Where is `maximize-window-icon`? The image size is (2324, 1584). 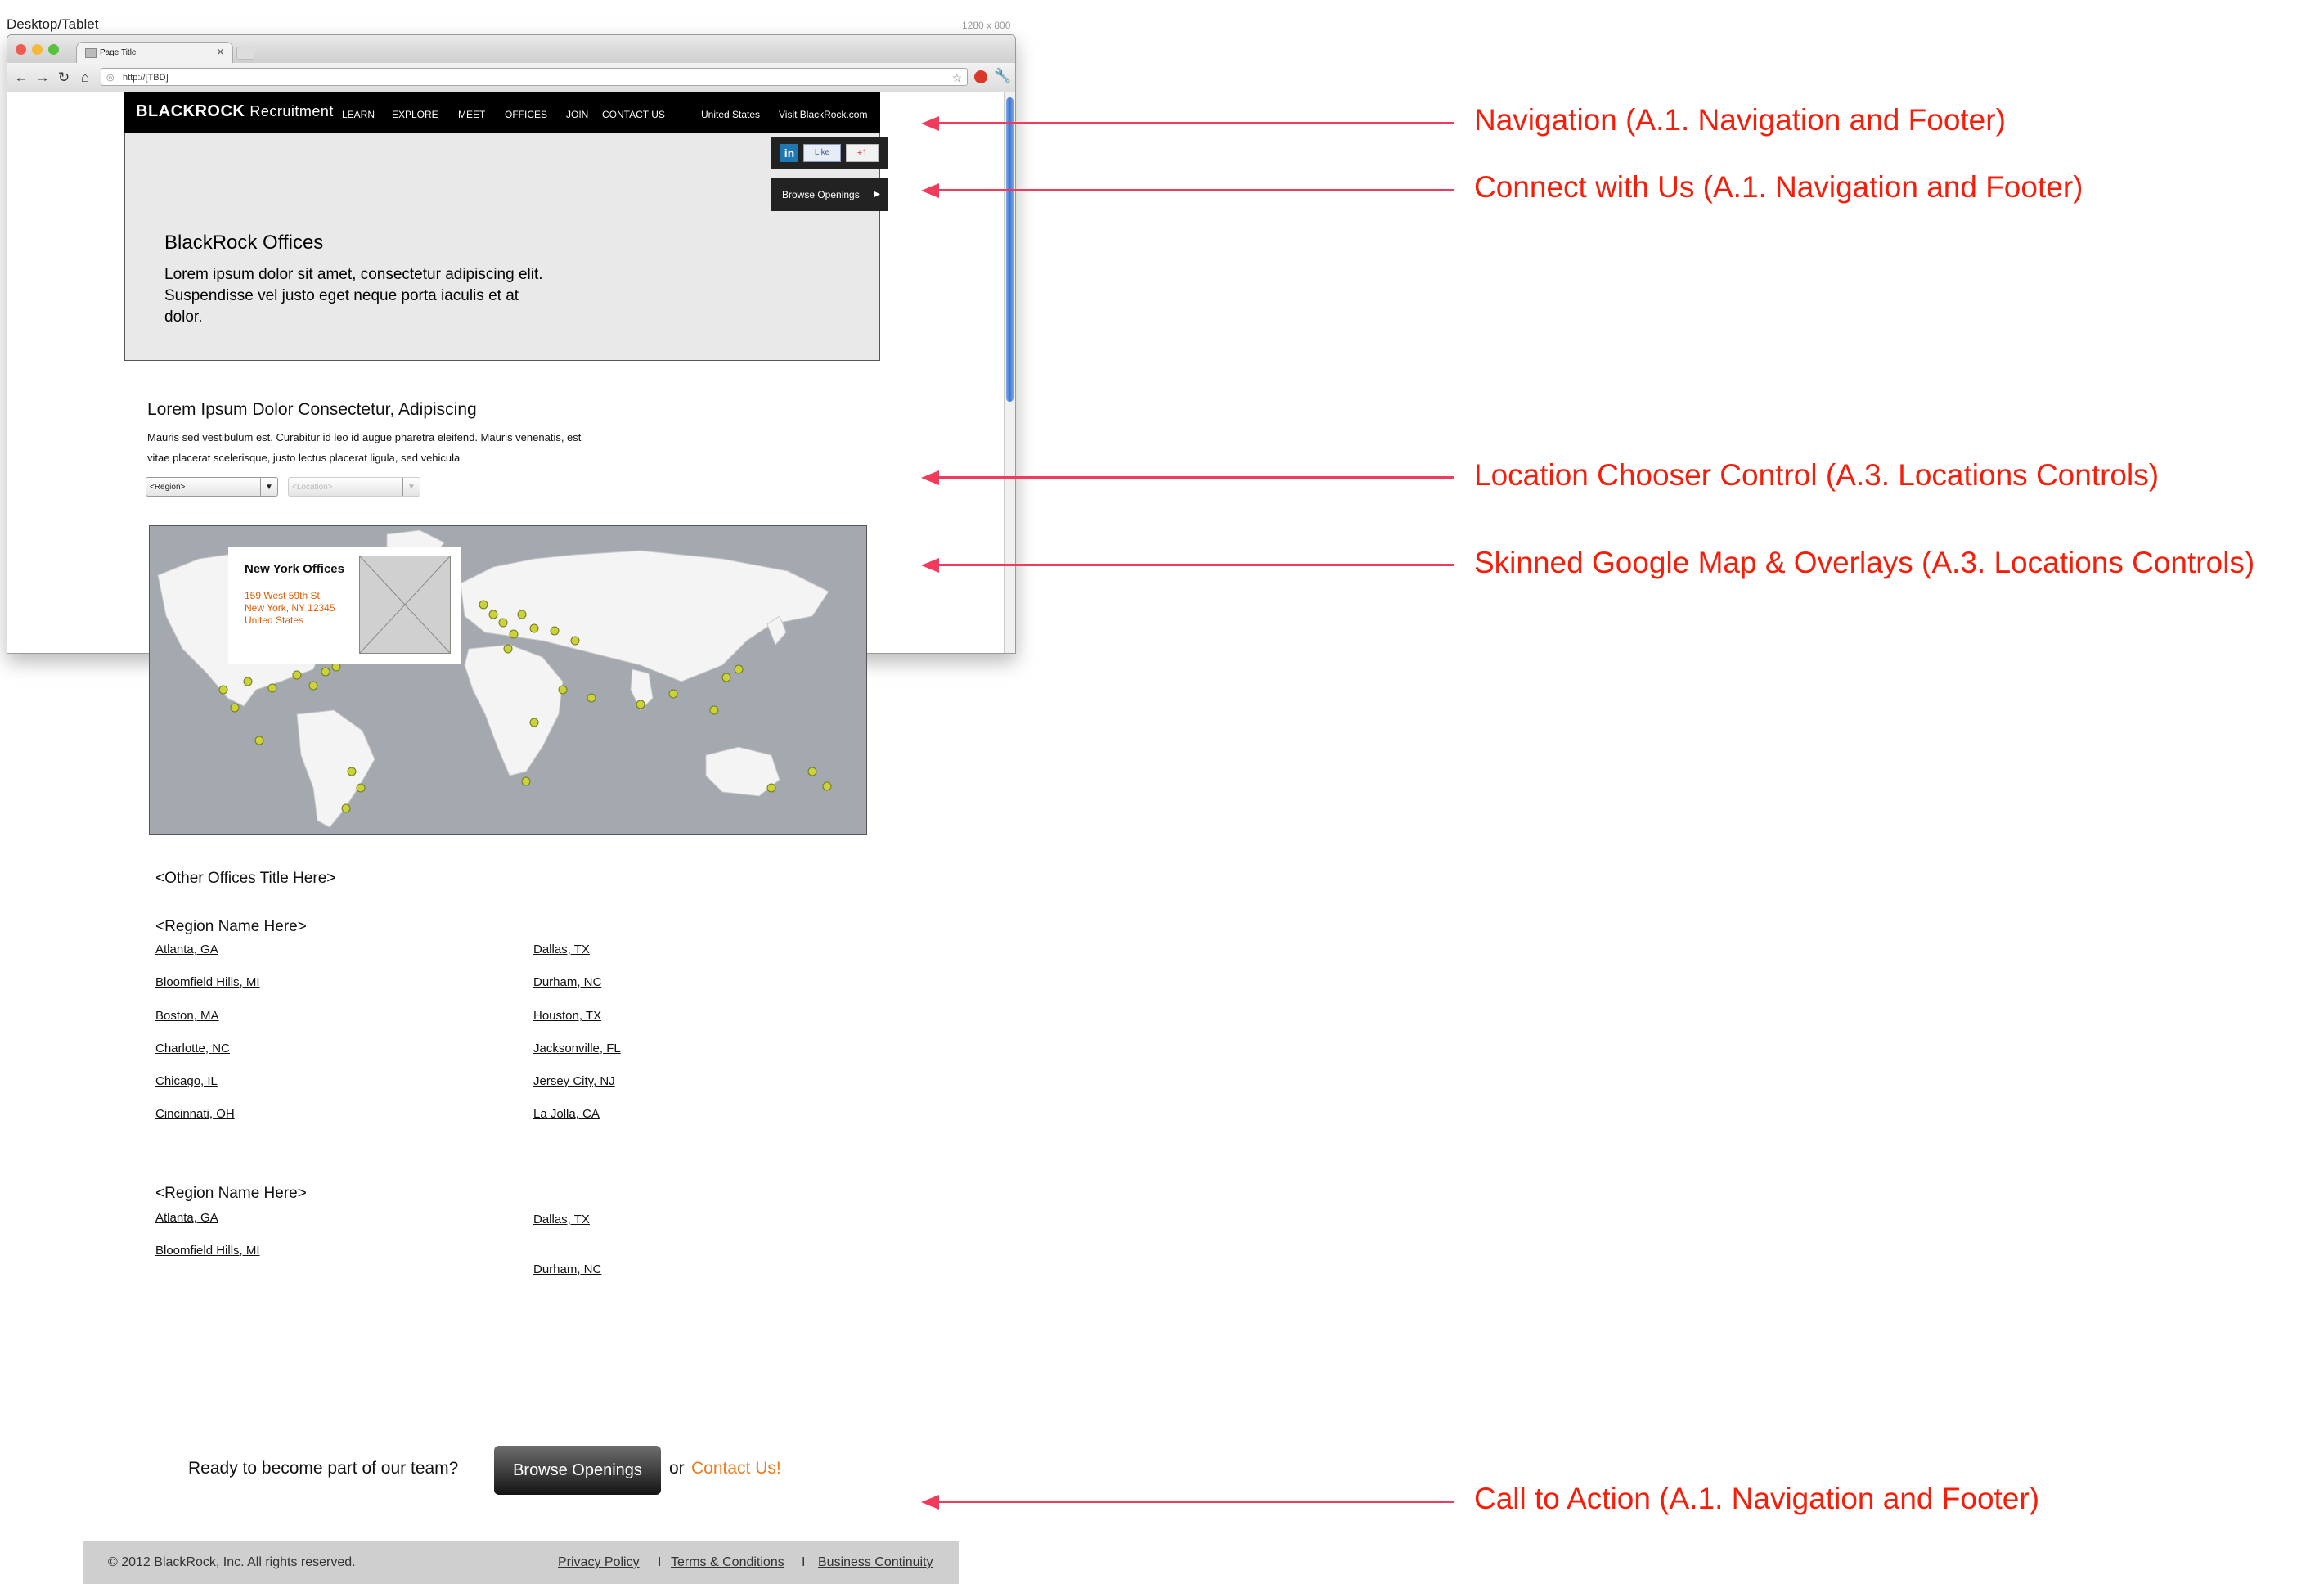 maximize-window-icon is located at coordinates (53, 50).